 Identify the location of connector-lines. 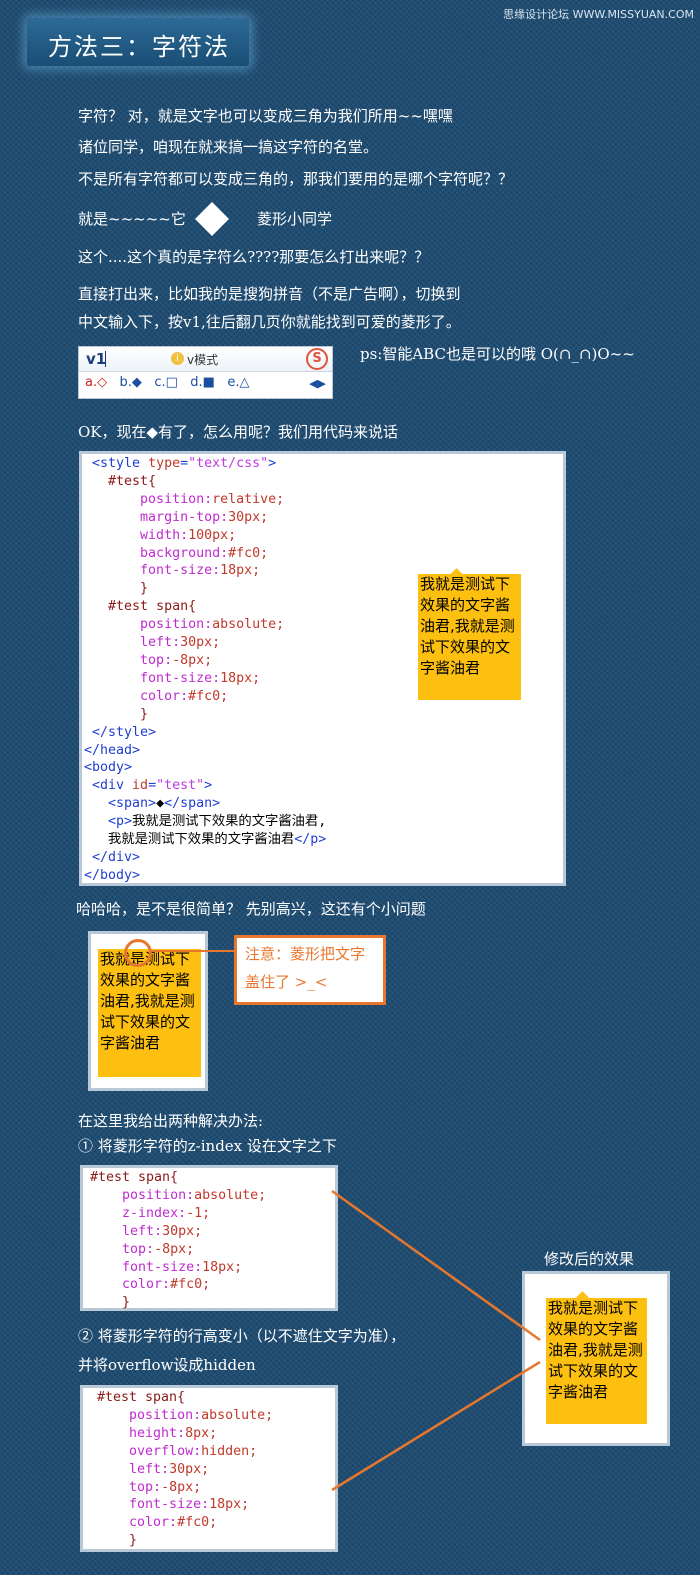
(436, 1340).